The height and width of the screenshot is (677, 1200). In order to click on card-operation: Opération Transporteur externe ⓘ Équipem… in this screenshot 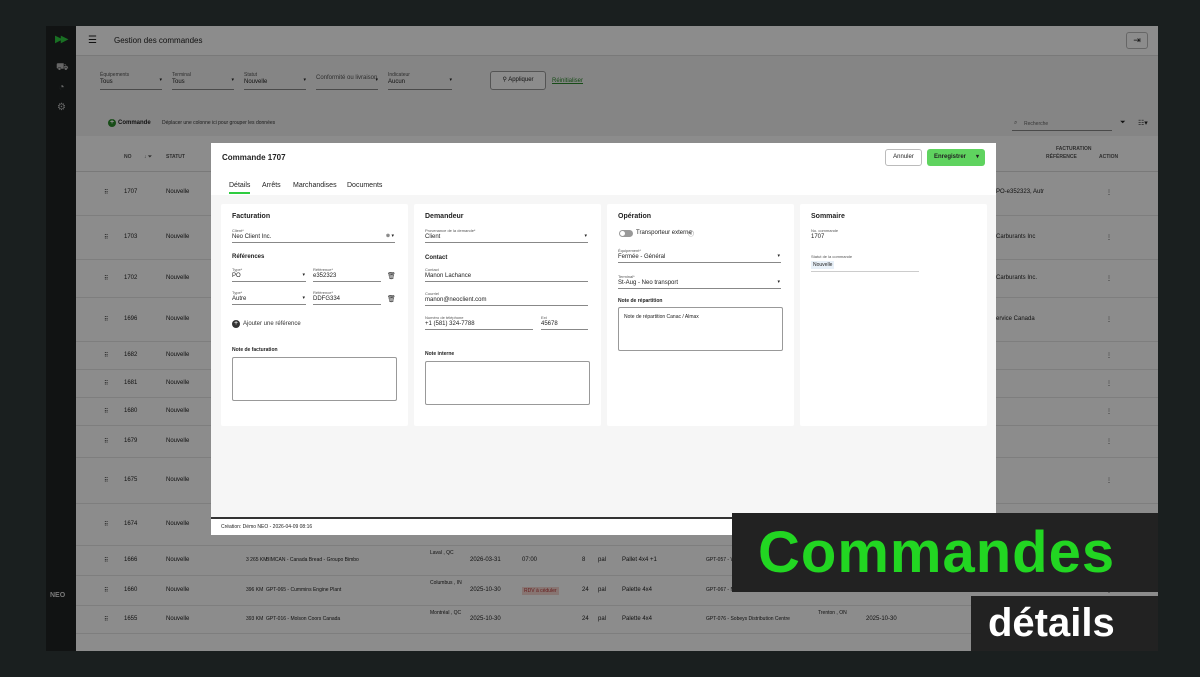, I will do `click(700, 315)`.